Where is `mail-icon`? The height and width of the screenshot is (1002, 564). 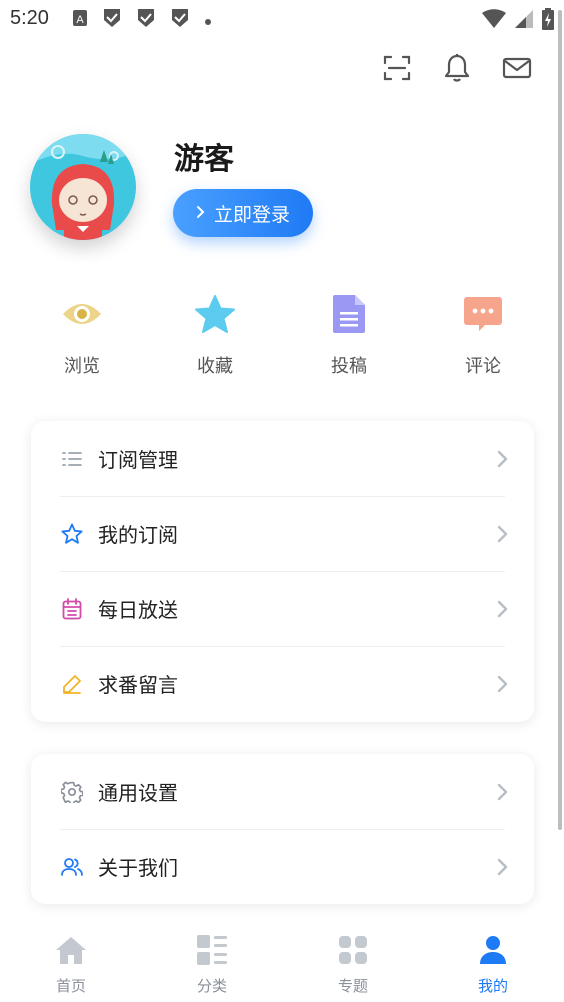
mail-icon is located at coordinates (517, 70).